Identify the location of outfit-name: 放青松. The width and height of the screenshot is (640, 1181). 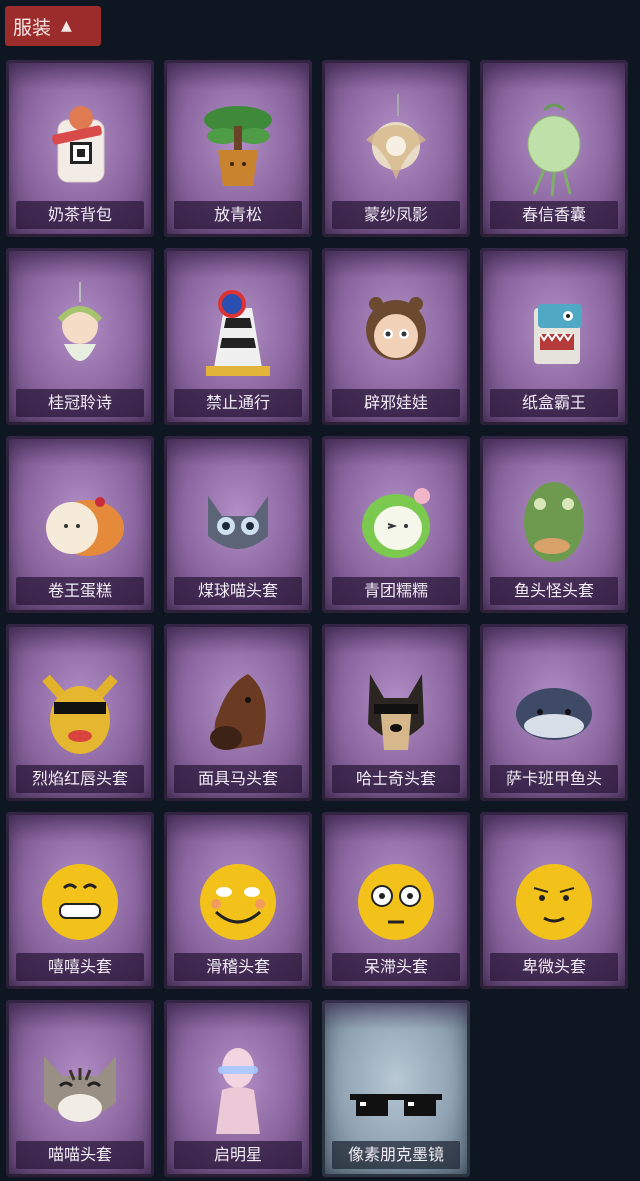
(238, 215).